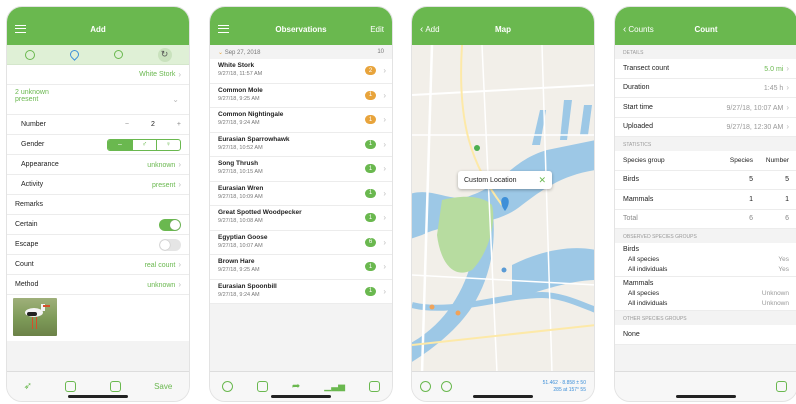 The height and width of the screenshot is (404, 796). Describe the element at coordinates (98, 26) in the screenshot. I see `nav-bar: Add` at that location.